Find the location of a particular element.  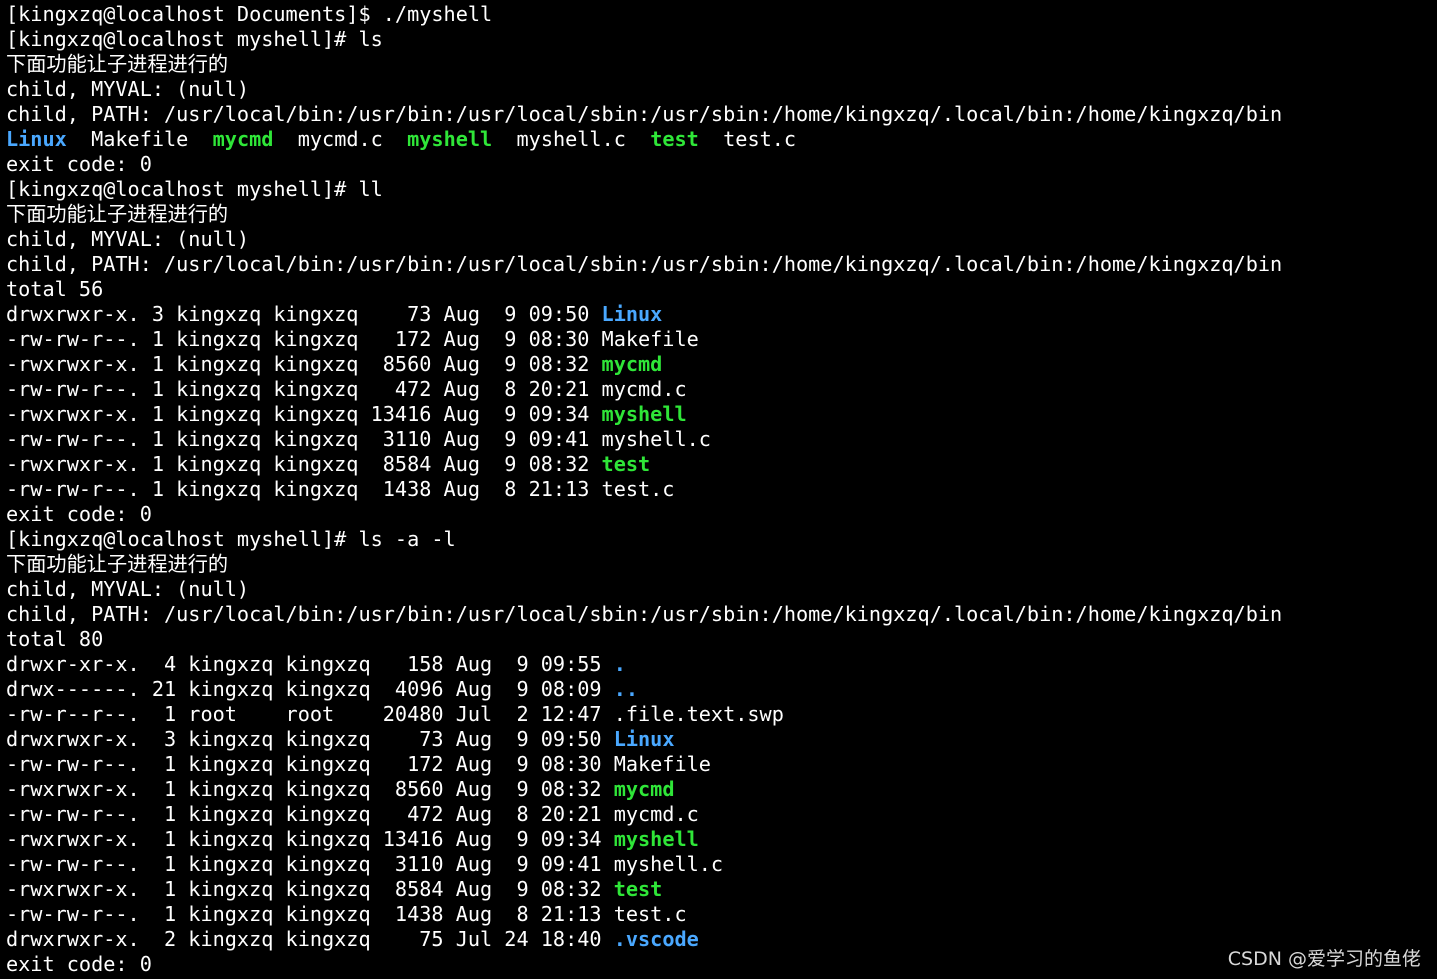

terminal-text: [kingxzq@localhost myshell]# ll is located at coordinates (194, 189).